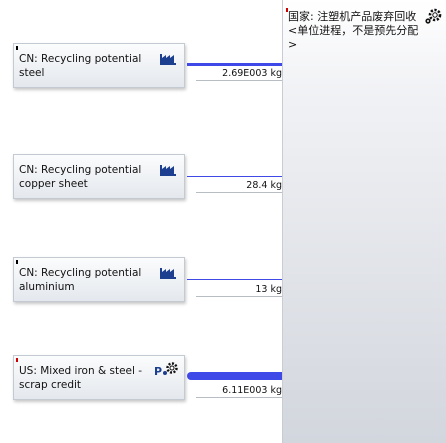  I want to click on flow-amount-label: 28.4 kg, so click(239, 186).